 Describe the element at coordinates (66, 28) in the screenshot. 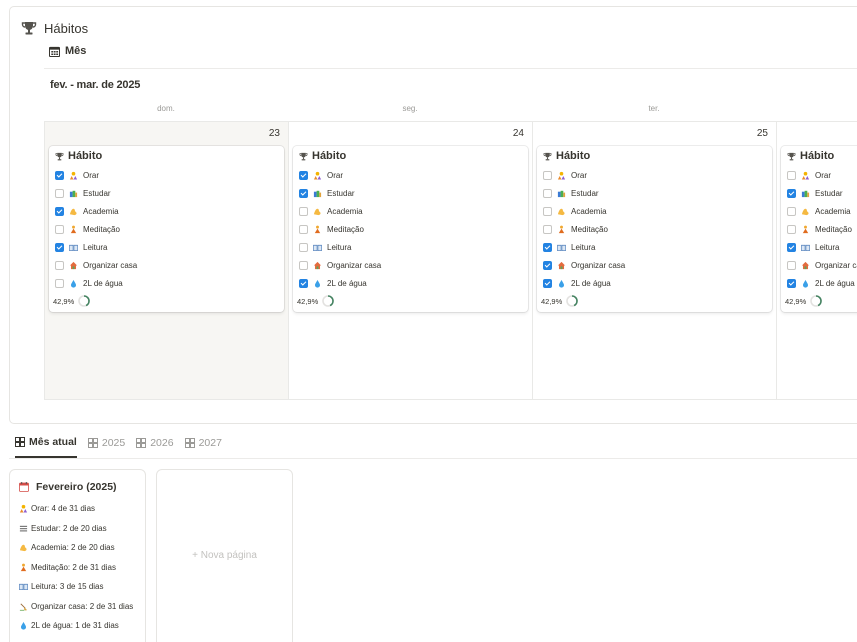

I see `database-title: Hábitos` at that location.